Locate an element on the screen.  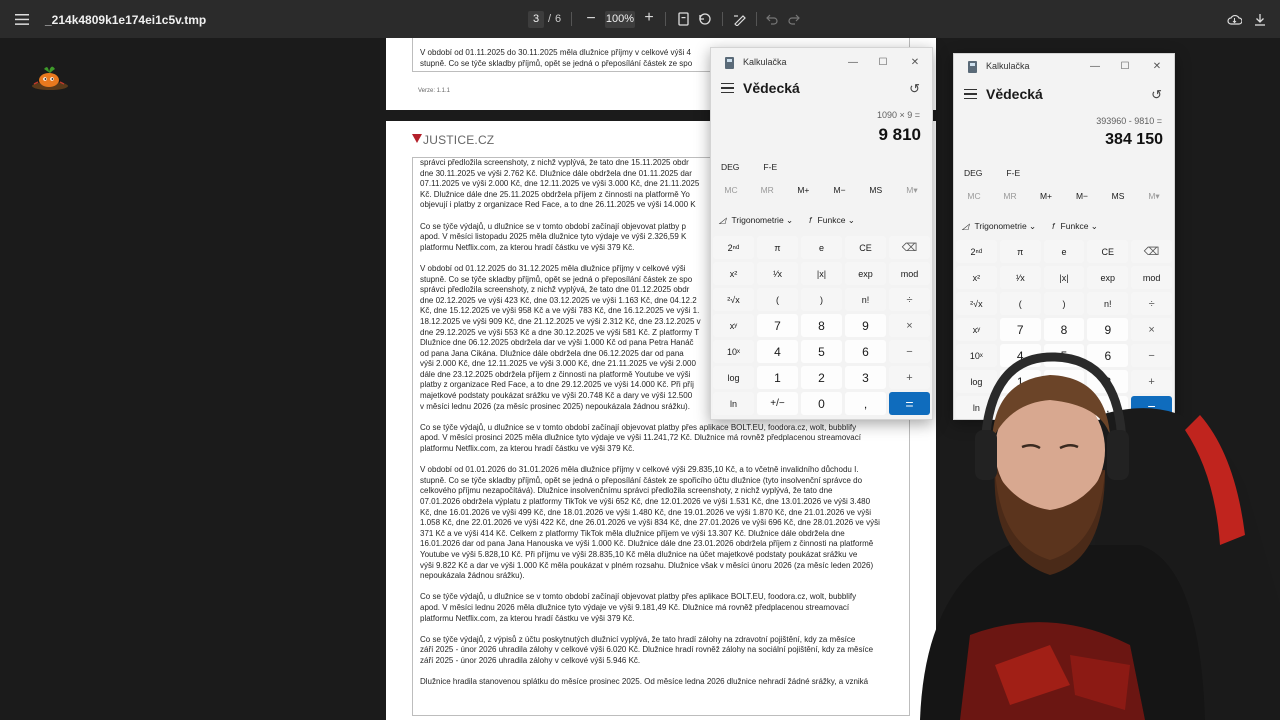
trigonometry-label: Trigonometrie is located at coordinates (757, 220).